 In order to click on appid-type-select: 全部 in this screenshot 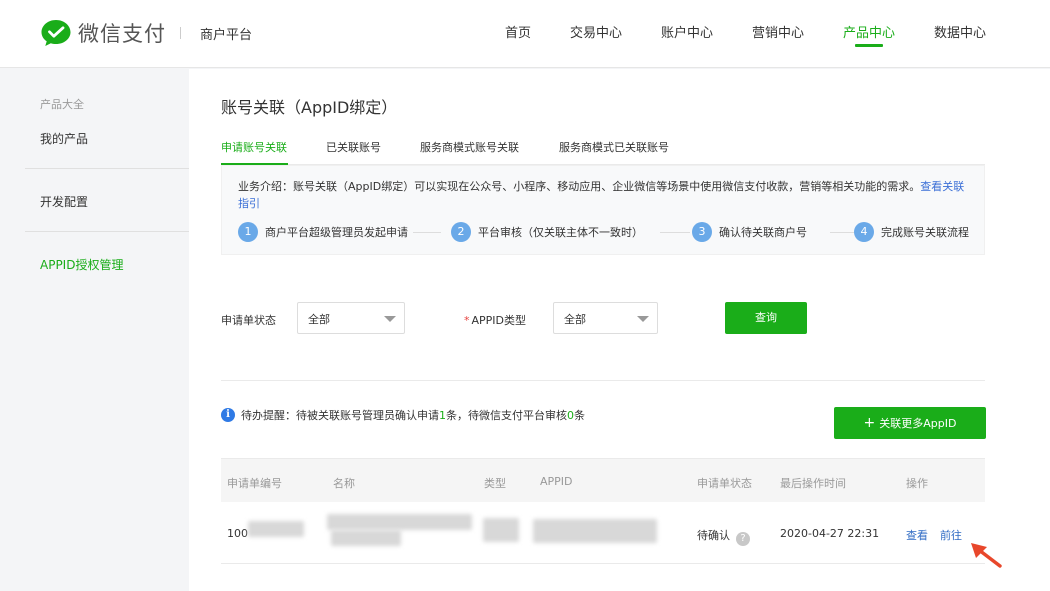, I will do `click(605, 318)`.